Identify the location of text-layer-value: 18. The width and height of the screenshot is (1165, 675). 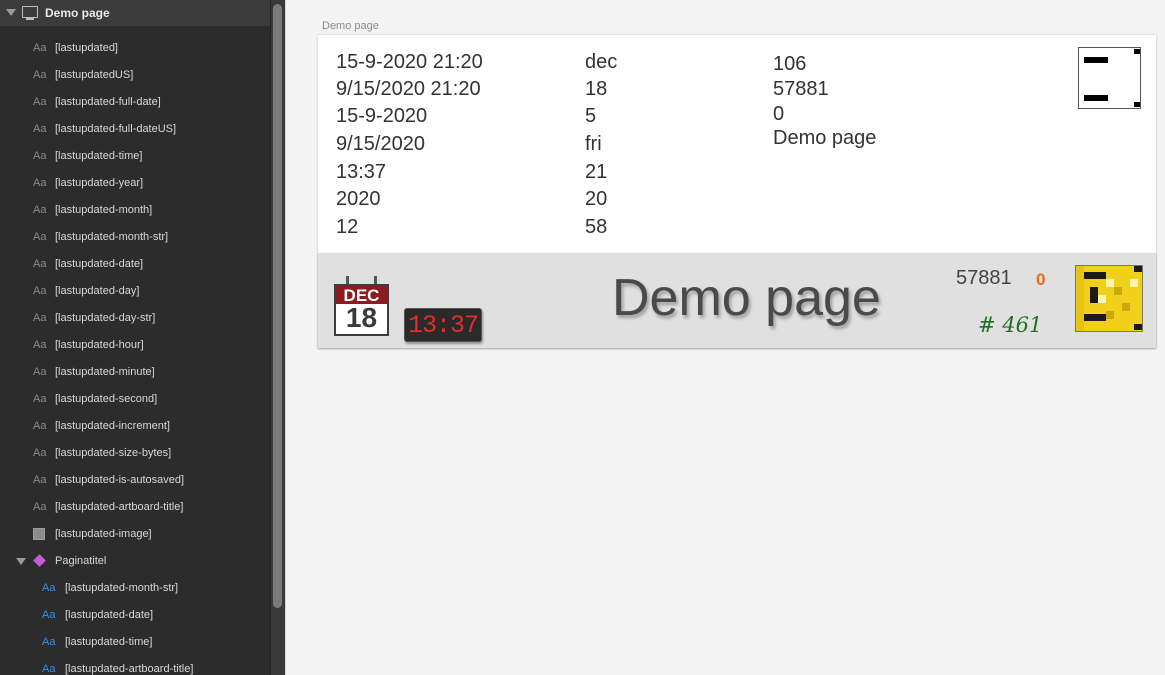
(596, 89).